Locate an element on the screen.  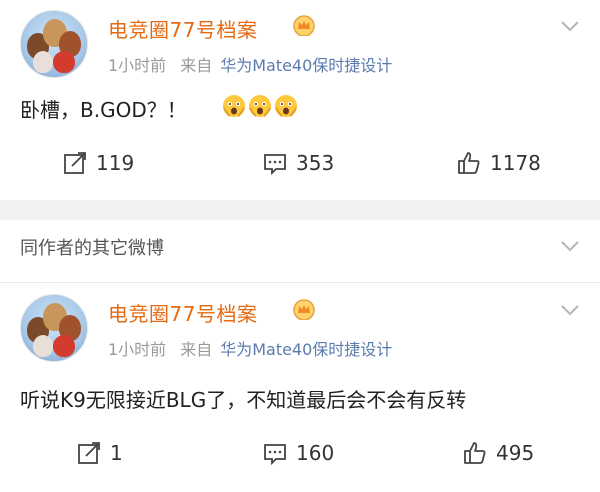
divider is located at coordinates (300, 282).